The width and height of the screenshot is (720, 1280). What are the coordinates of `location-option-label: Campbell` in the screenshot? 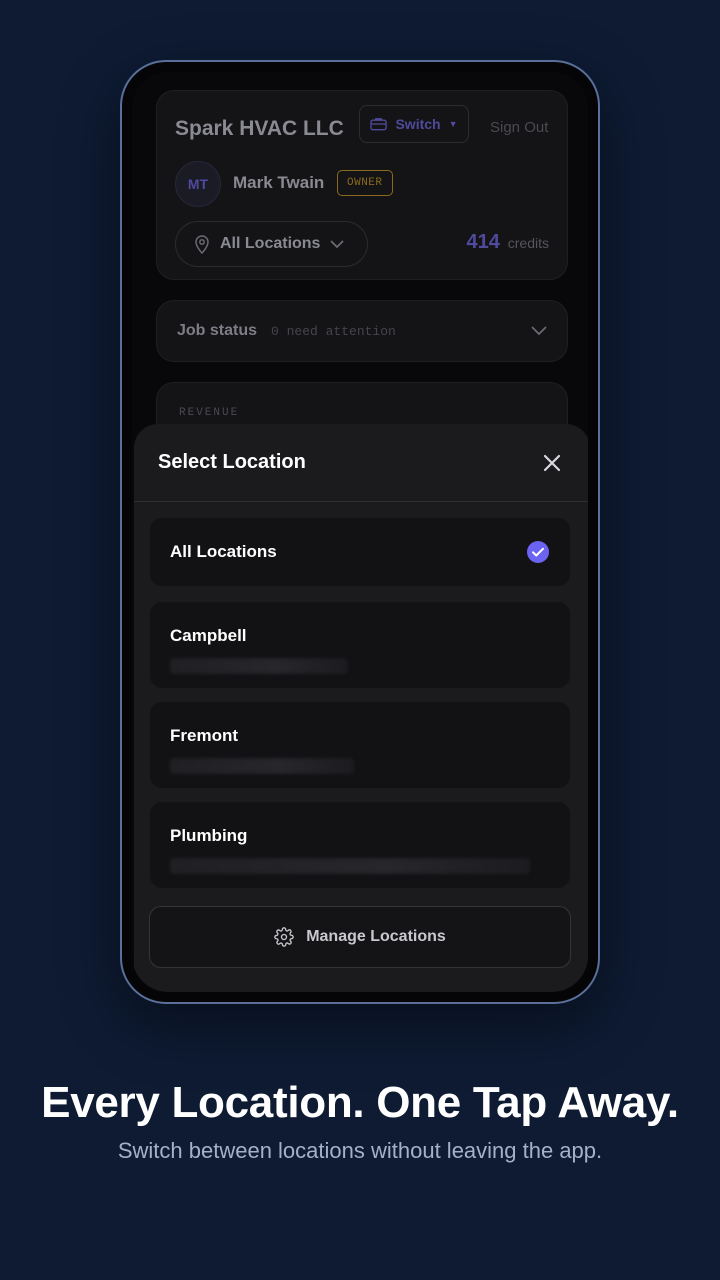 It's located at (208, 635).